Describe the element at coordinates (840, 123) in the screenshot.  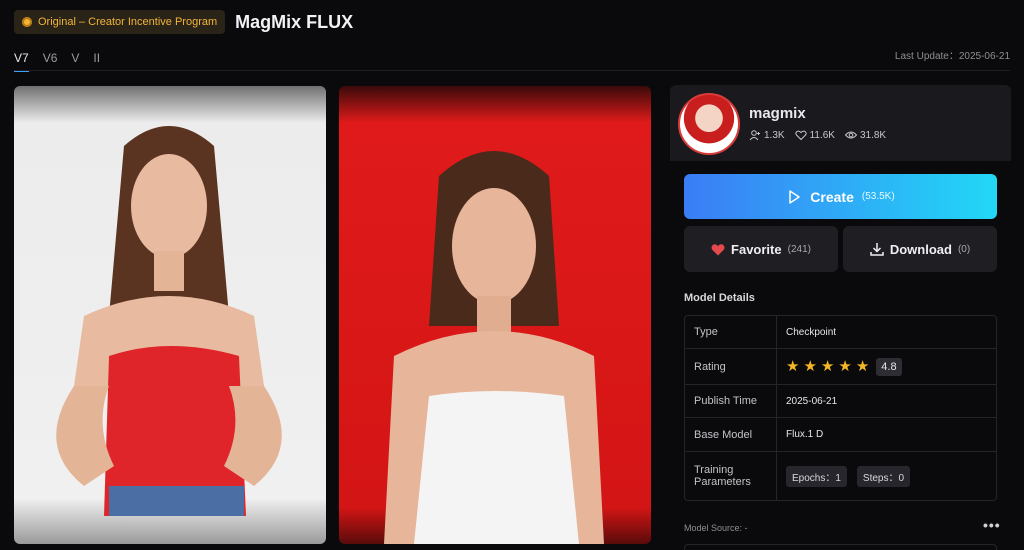
I see `author-card: magmix 1.3K 11.6K 31.8K` at that location.